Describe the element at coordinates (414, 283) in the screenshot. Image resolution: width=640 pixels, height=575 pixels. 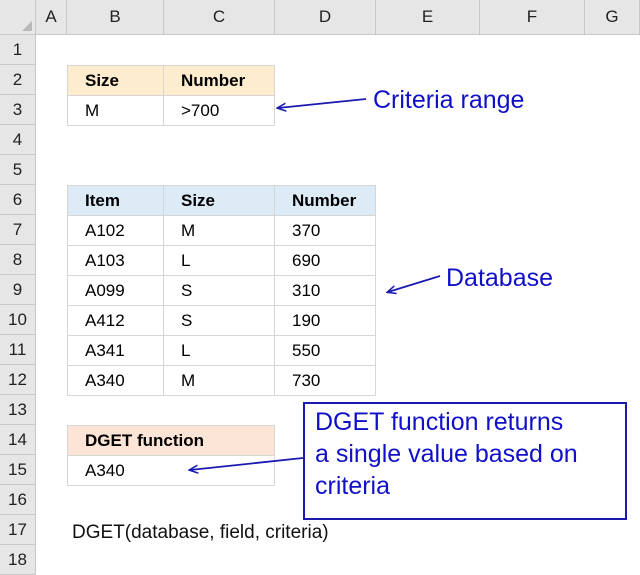
I see `database-arrow` at that location.